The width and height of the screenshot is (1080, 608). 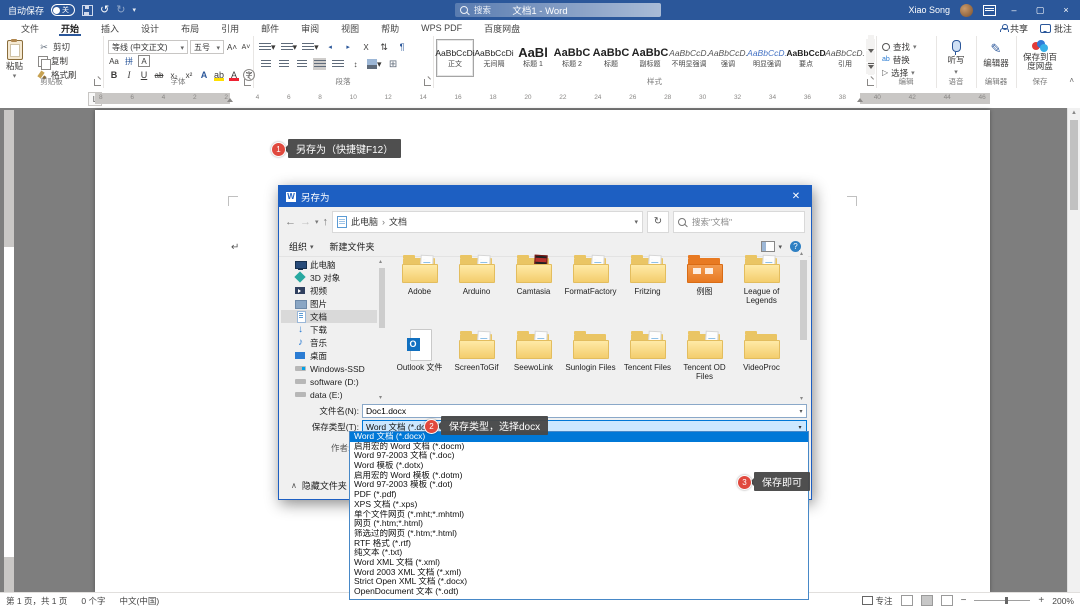 I want to click on scroll-up-icon: ▲, so click(x=1074, y=113).